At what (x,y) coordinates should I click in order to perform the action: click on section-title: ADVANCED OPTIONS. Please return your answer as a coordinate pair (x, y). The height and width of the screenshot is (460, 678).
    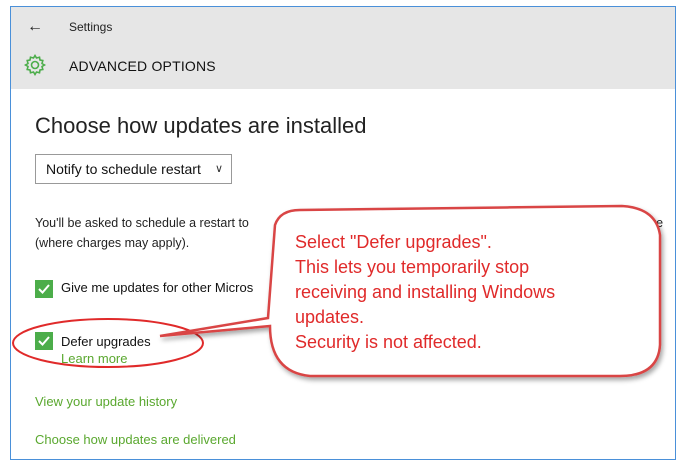
    Looking at the image, I should click on (142, 66).